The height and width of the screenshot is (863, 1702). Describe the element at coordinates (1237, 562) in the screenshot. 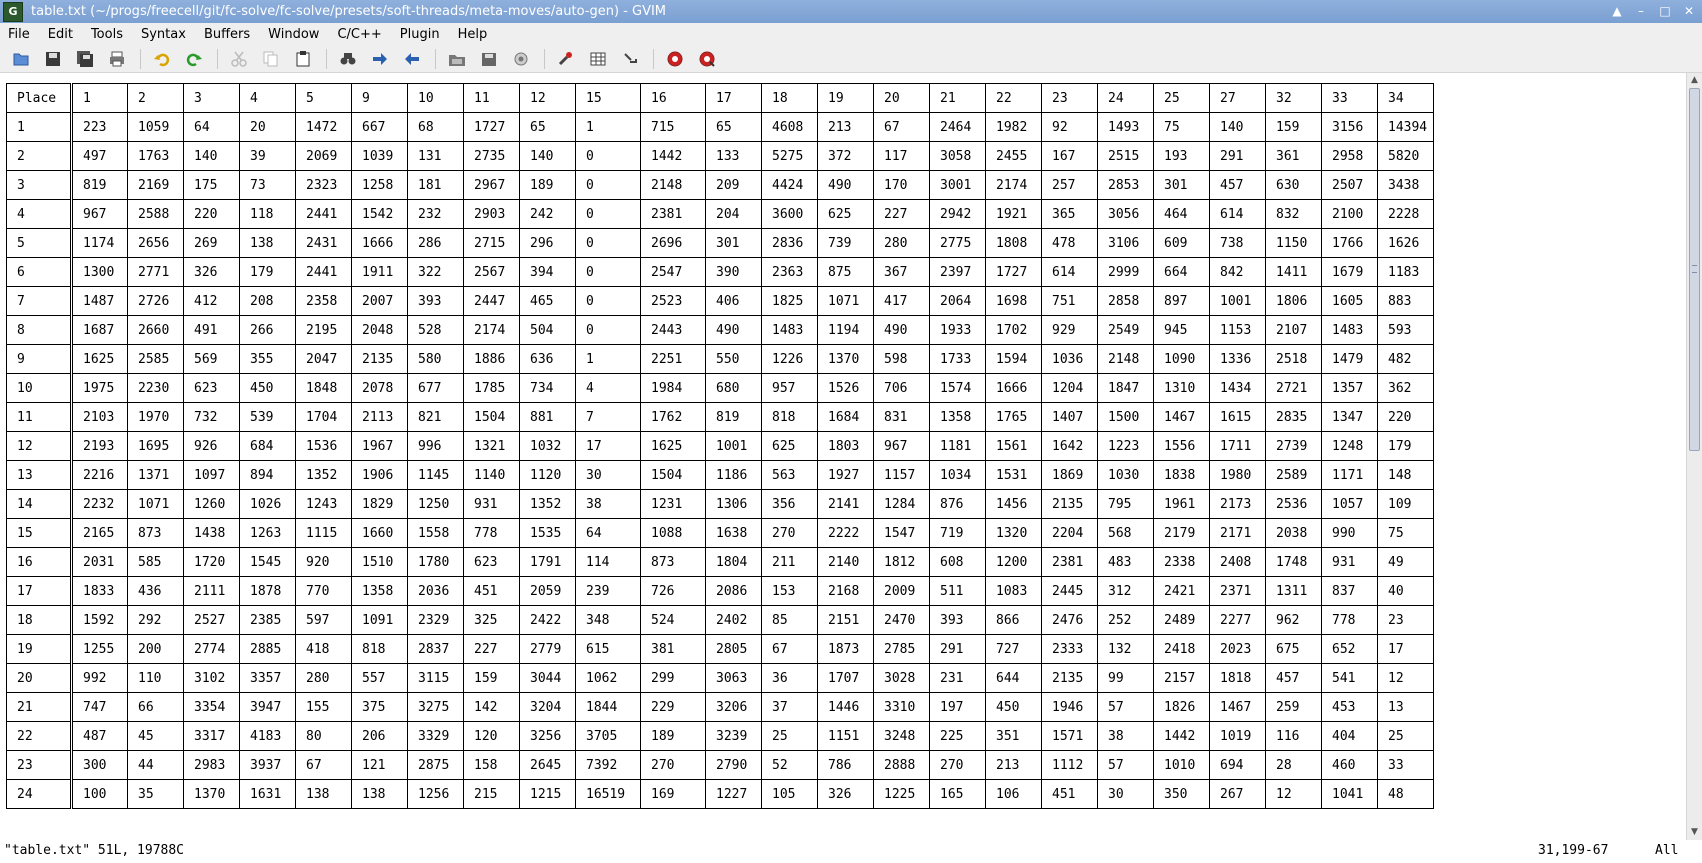

I see `table-cell: 2408` at that location.